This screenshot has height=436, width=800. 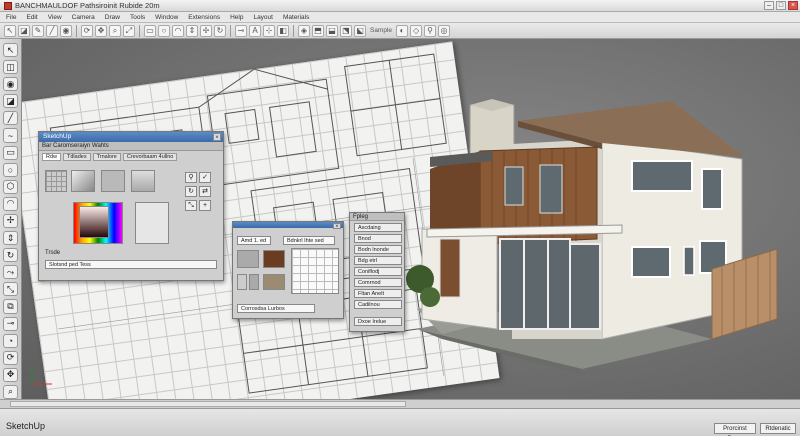 I want to click on menu-item: Window, so click(x=166, y=17).